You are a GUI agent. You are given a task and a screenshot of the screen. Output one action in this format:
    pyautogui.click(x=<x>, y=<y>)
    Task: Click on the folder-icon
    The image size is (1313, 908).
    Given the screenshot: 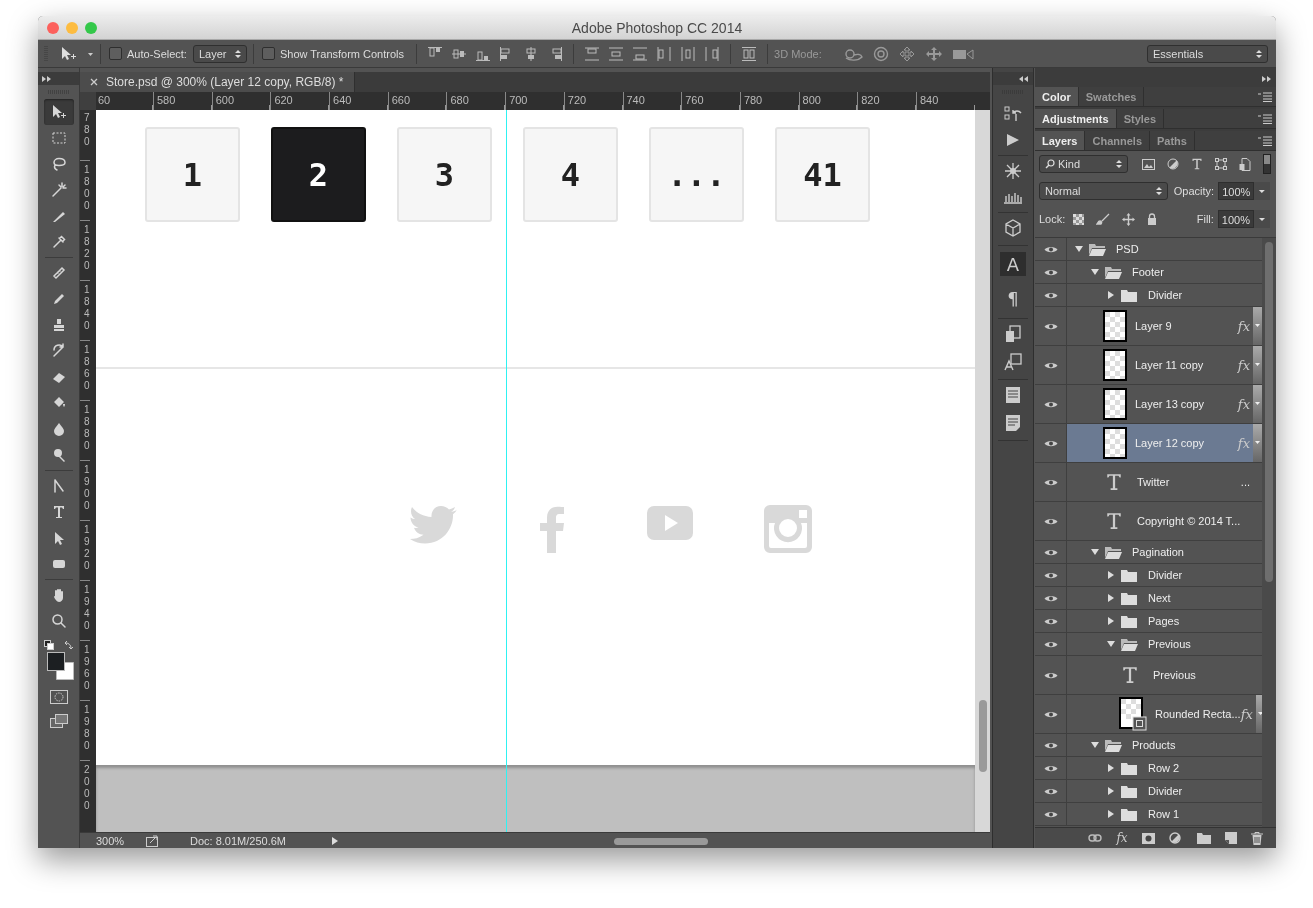 What is the action you would take?
    pyautogui.click(x=1203, y=838)
    